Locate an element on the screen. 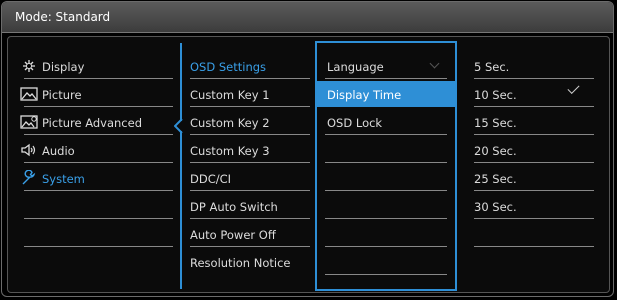  value-label: 20 Sec. is located at coordinates (495, 151).